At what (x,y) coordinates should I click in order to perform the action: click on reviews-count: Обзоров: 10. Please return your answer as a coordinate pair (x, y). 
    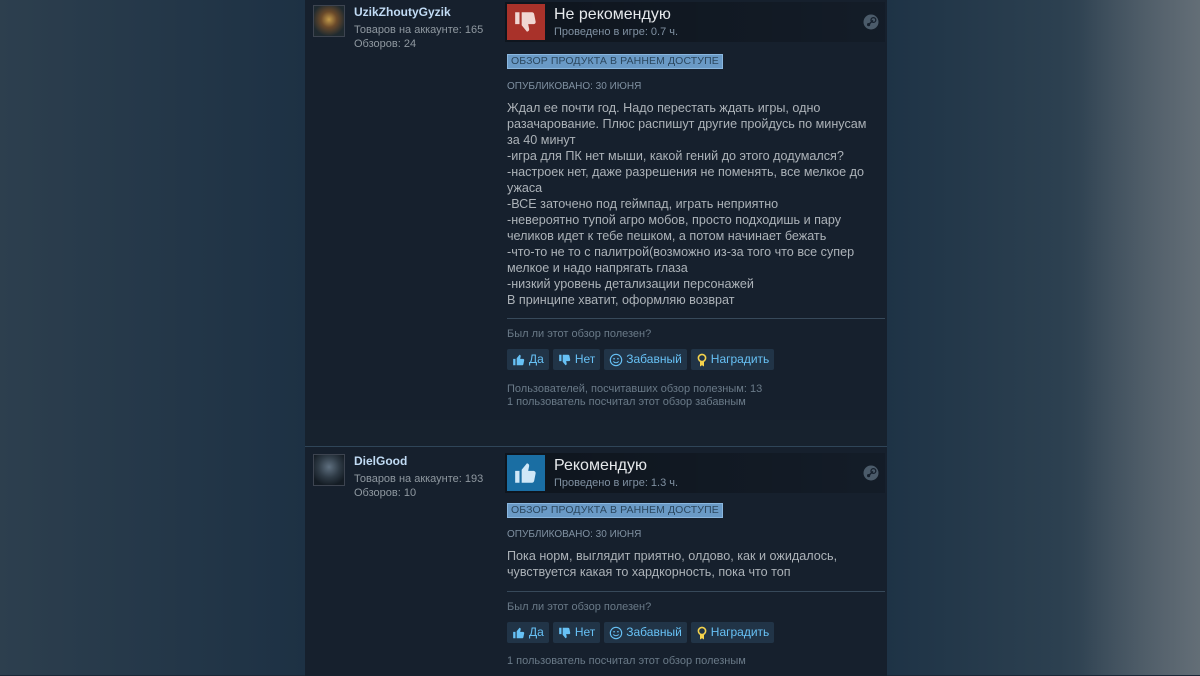
    Looking at the image, I should click on (385, 493).